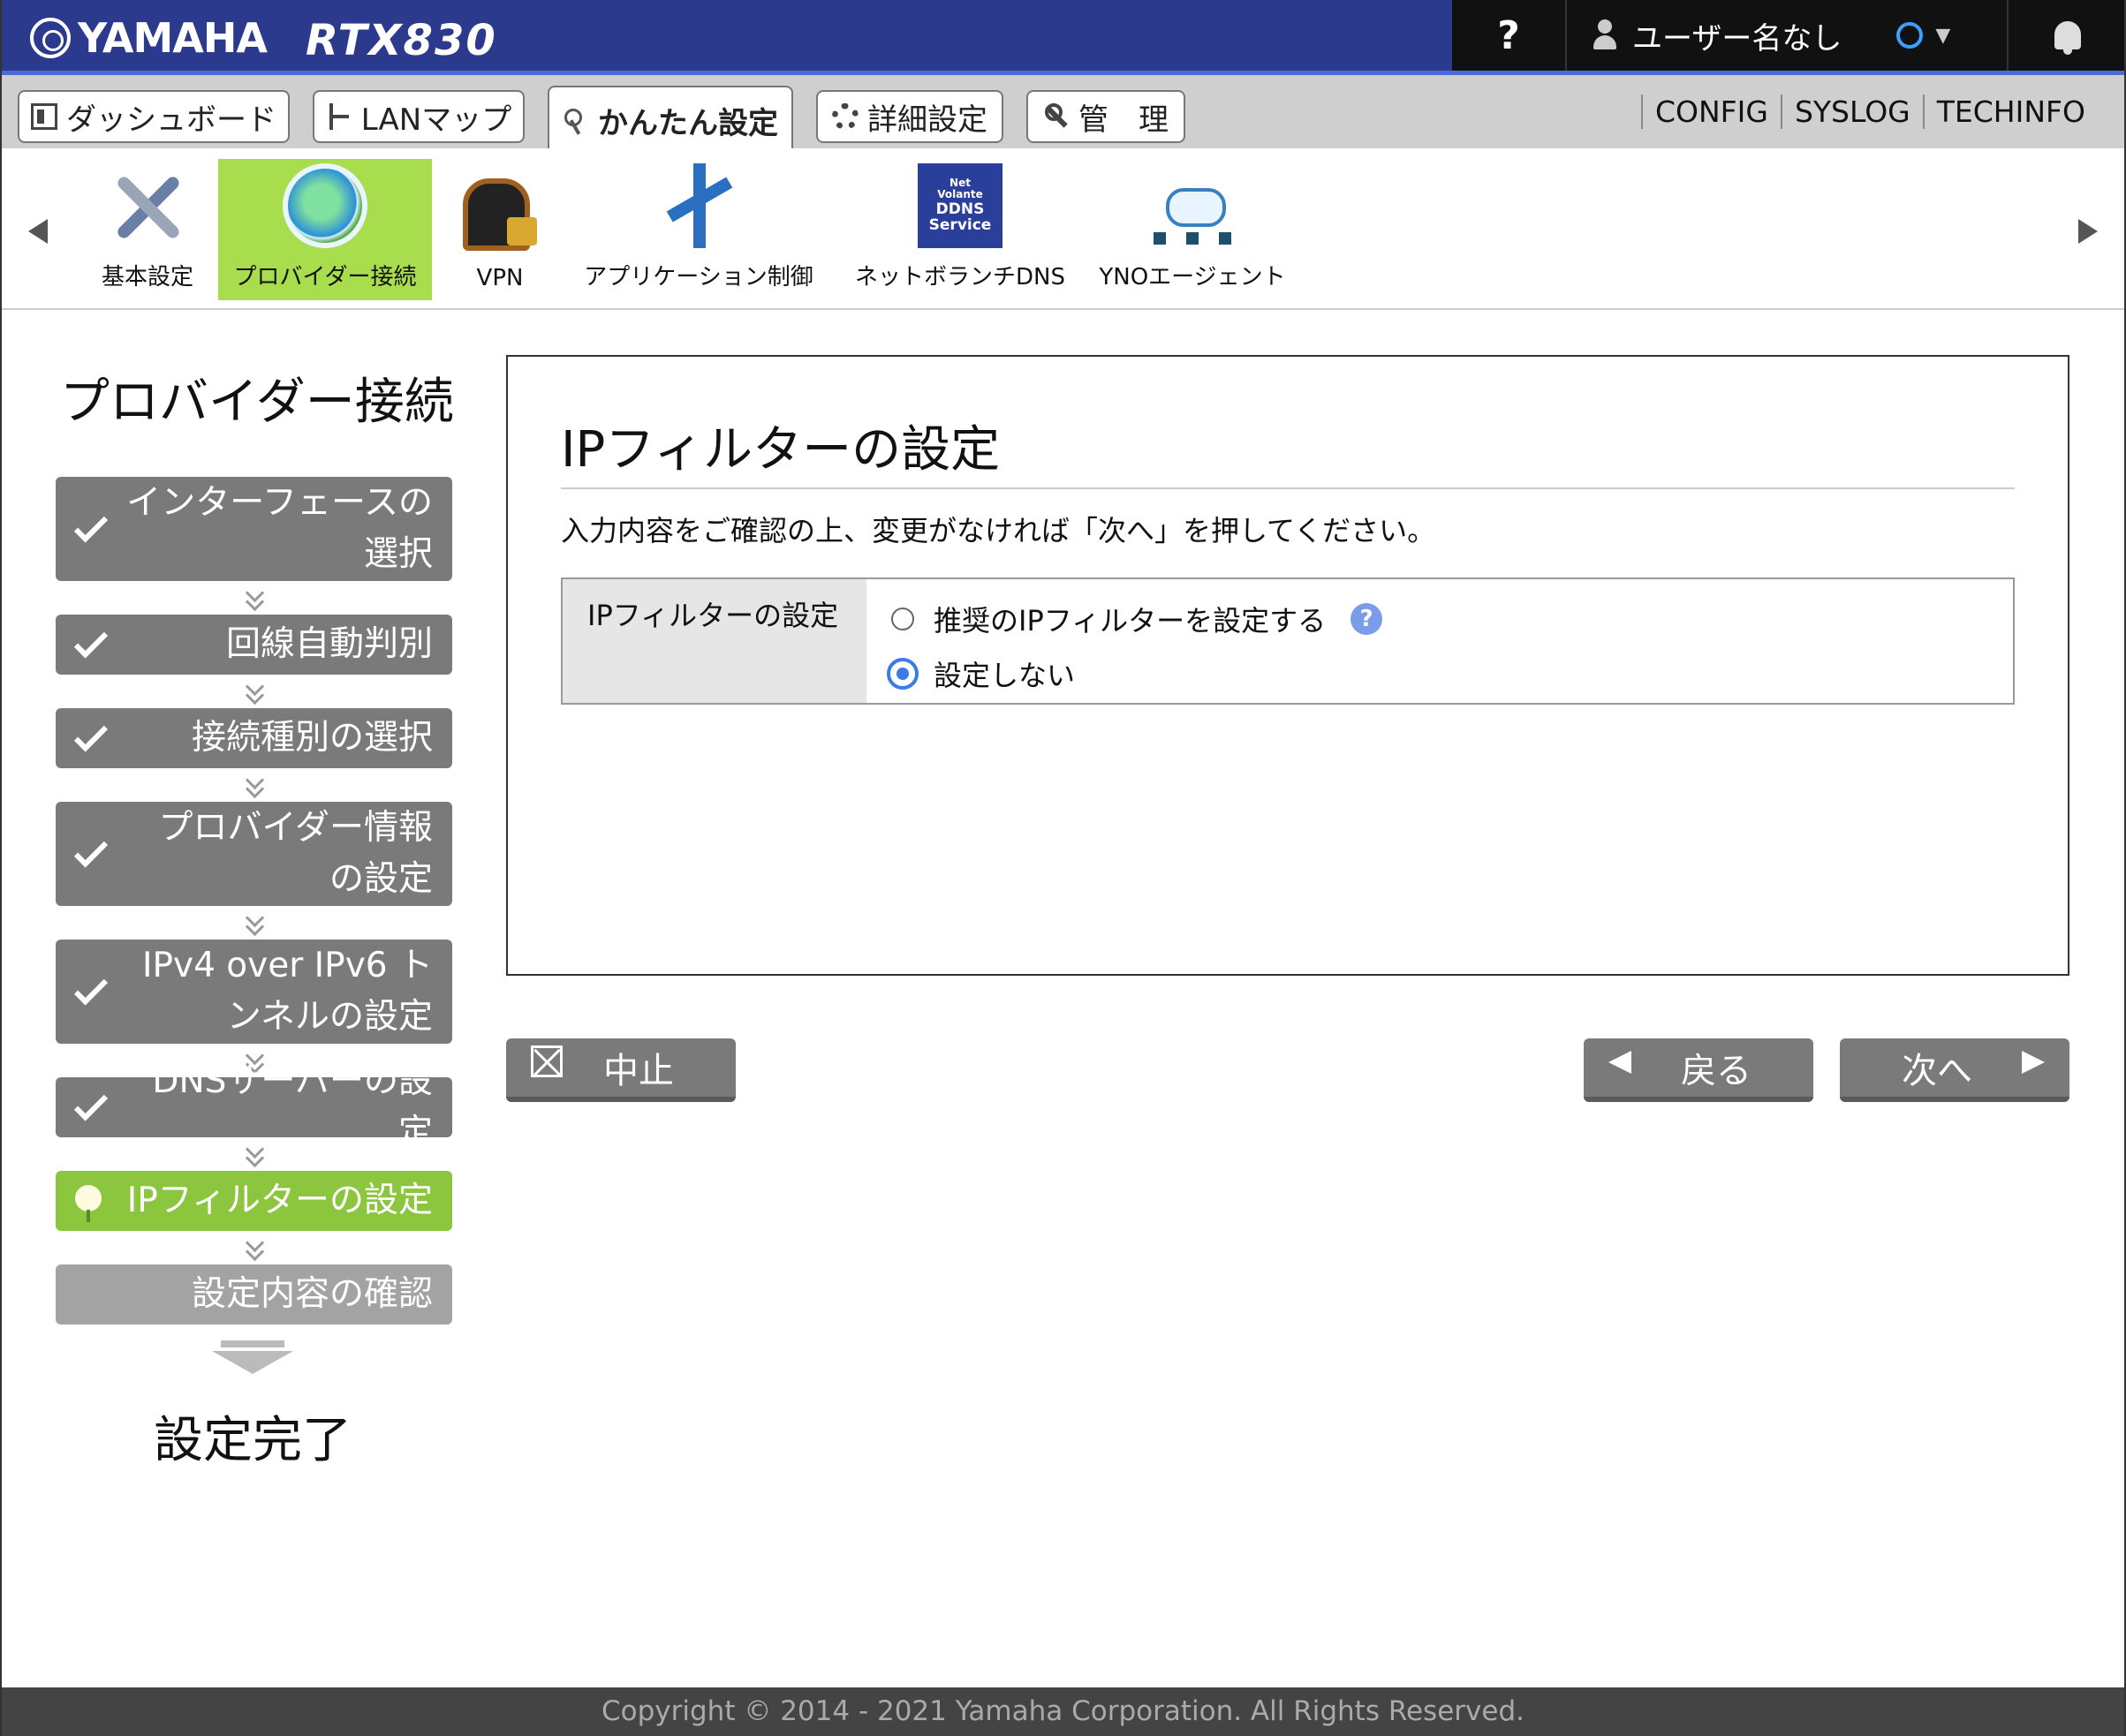  Describe the element at coordinates (295, 854) in the screenshot. I see `step-label: プロバイダー情報の設定` at that location.